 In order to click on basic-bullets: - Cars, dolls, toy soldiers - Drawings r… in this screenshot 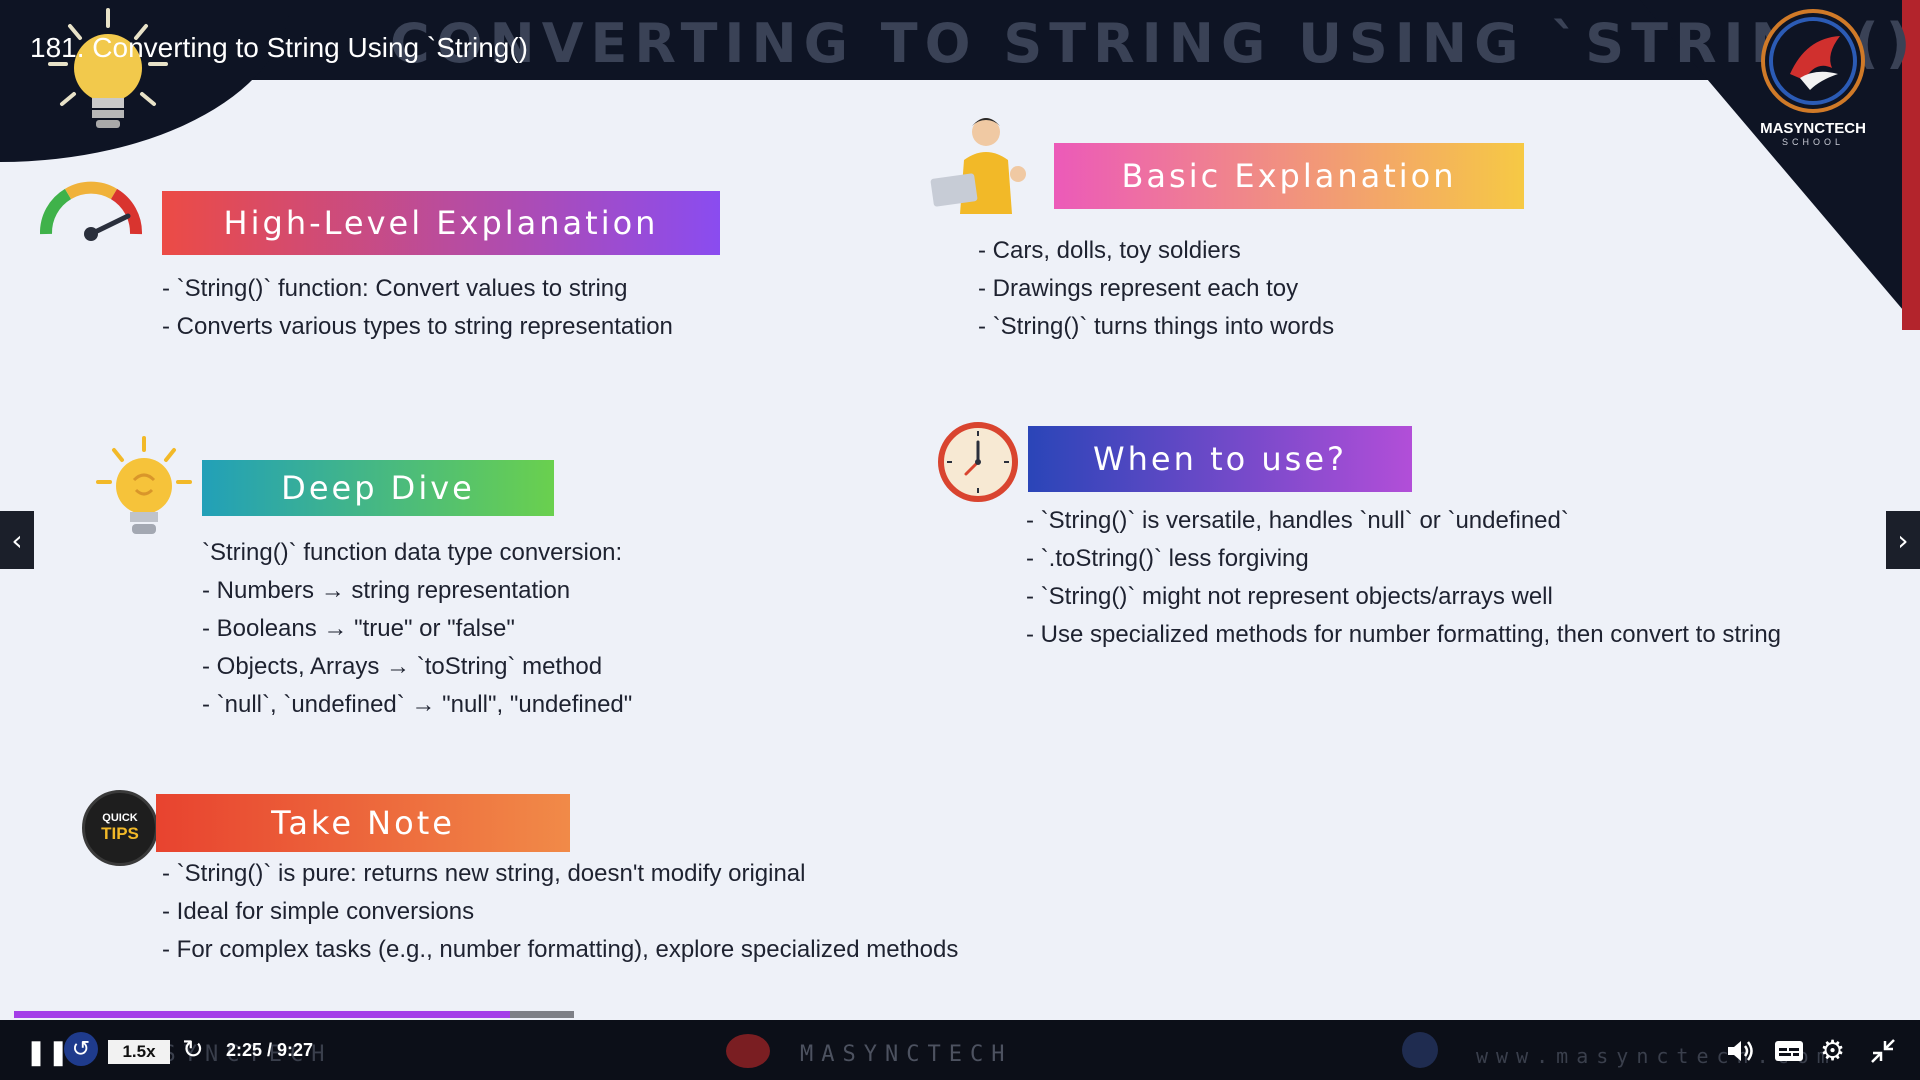, I will do `click(1156, 289)`.